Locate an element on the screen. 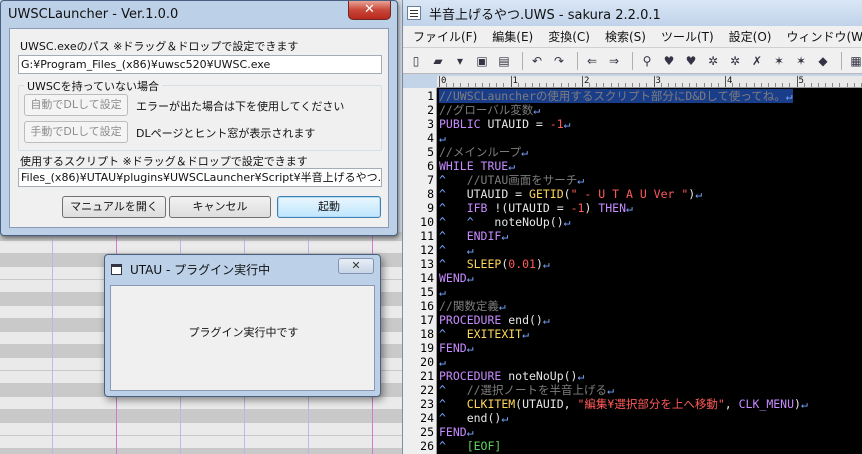 This screenshot has height=454, width=862. code-token-number: -1 is located at coordinates (577, 208).